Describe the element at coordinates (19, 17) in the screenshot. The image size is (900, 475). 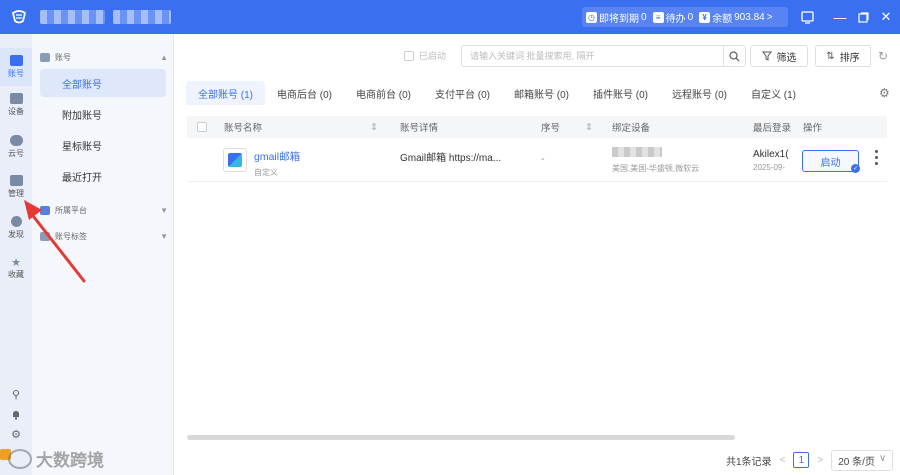
I see `app-logo-icon` at that location.